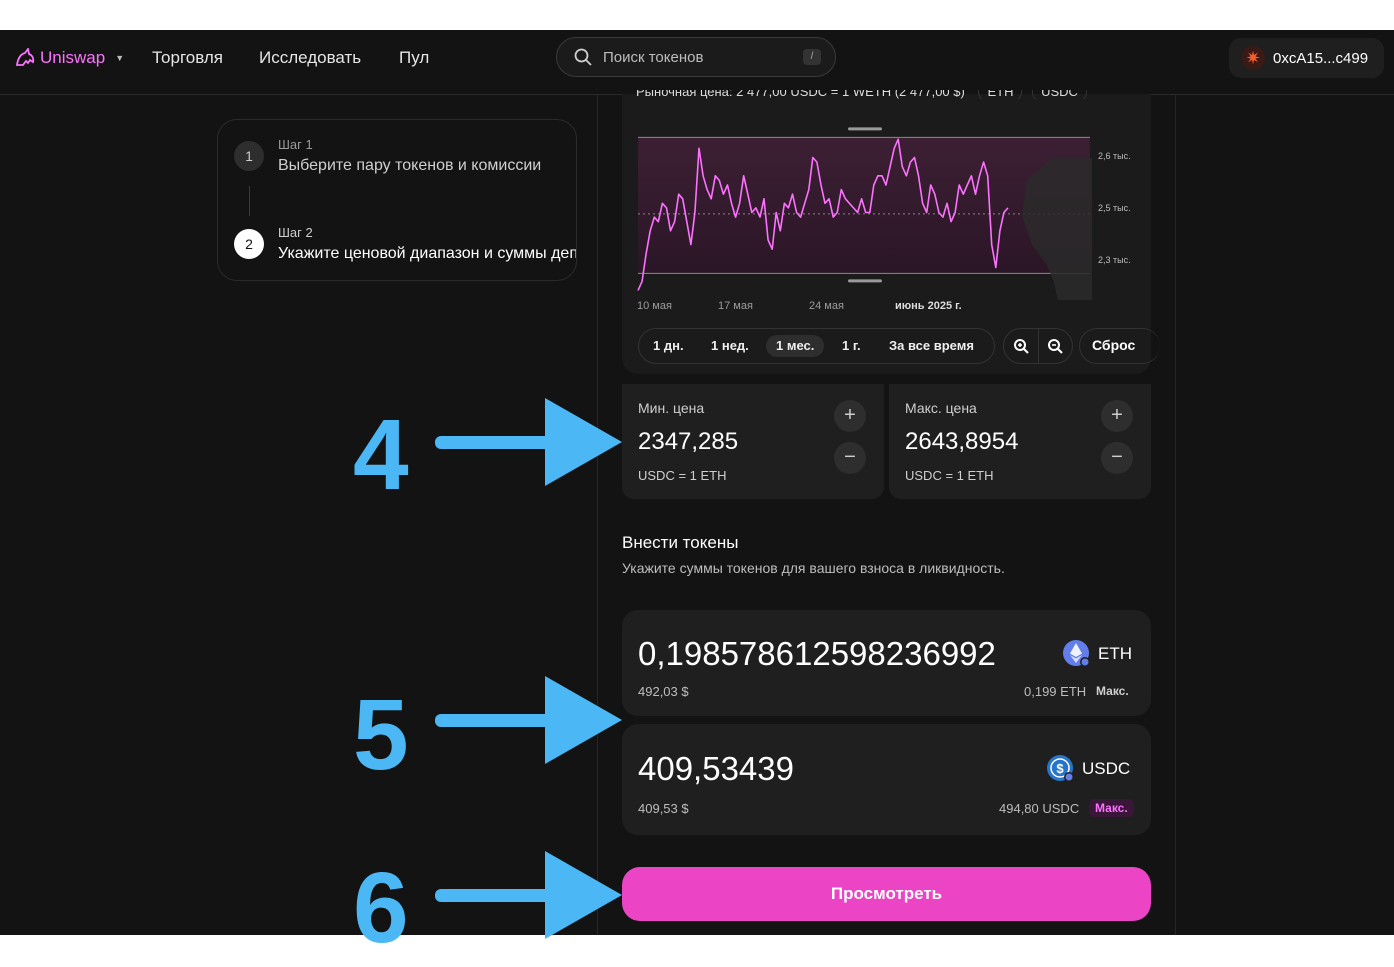 The image size is (1394, 967). I want to click on step-1-title: Выберите пару токенов и комиссии, so click(409, 166).